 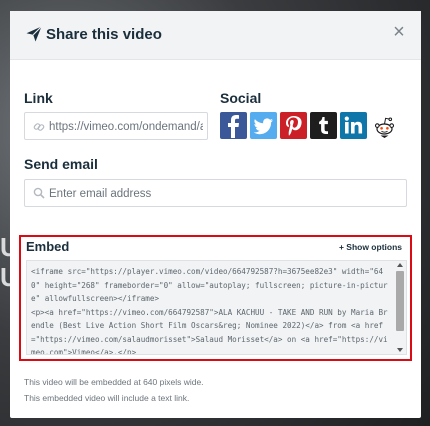 I want to click on tumblr-icon, so click(x=323, y=125).